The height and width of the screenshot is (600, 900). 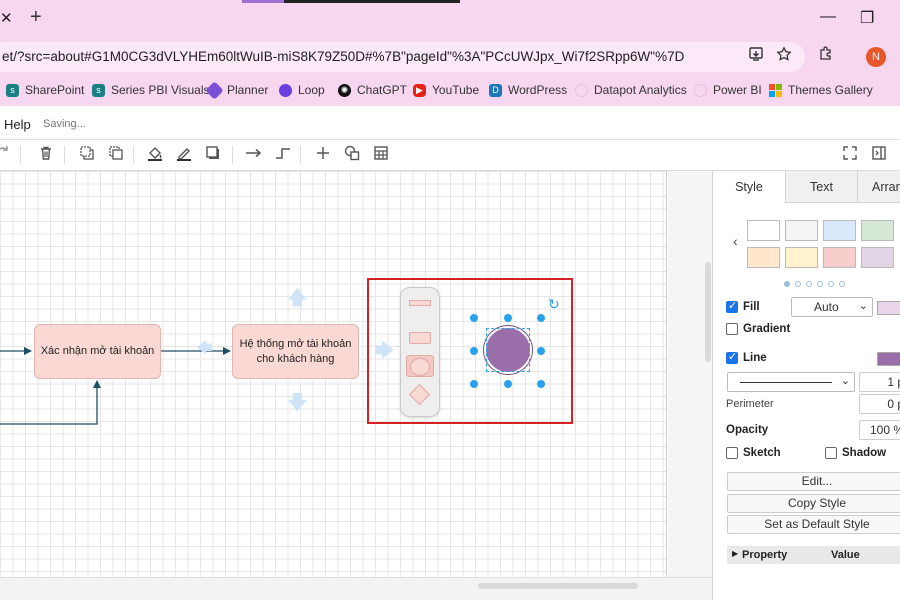 What do you see at coordinates (878, 187) in the screenshot?
I see `tab-arrange: Arran` at bounding box center [878, 187].